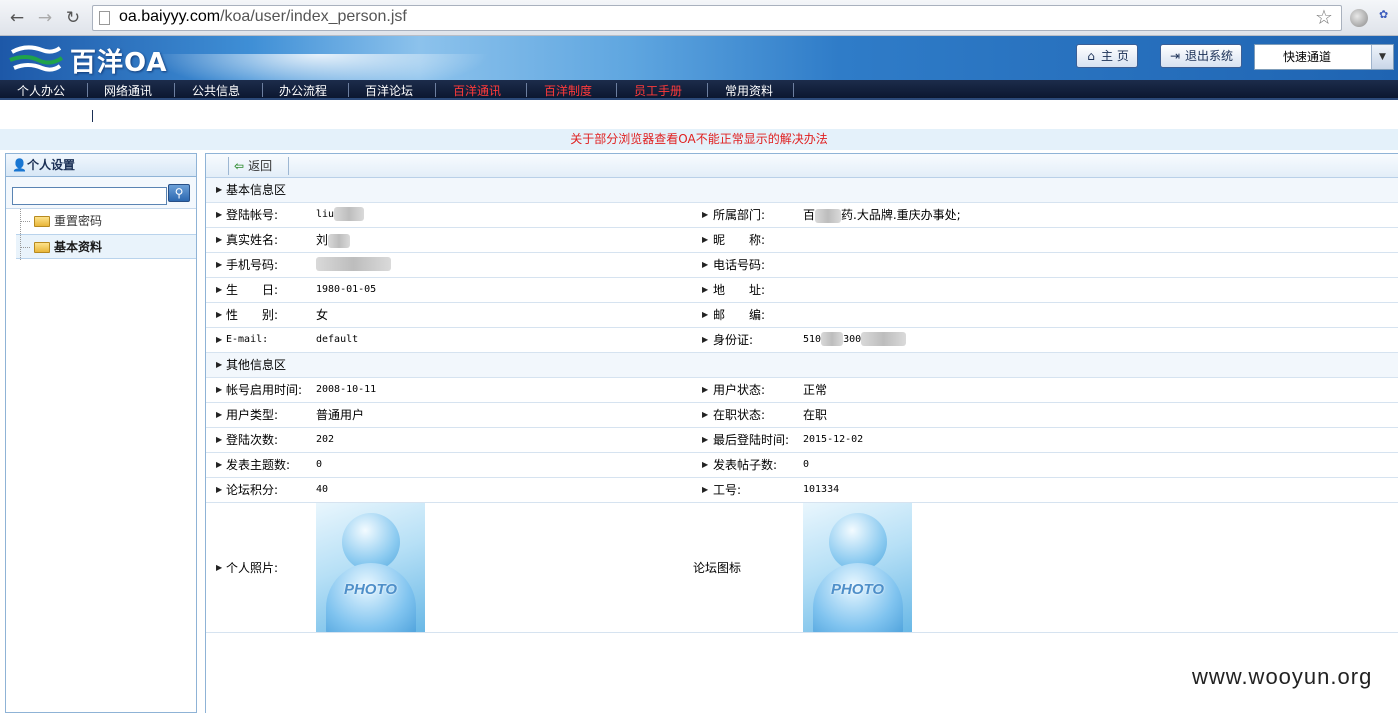  Describe the element at coordinates (802, 490) in the screenshot. I see `info-row: ▶ 论坛积分: 40 ▶ 工号: 101334` at that location.